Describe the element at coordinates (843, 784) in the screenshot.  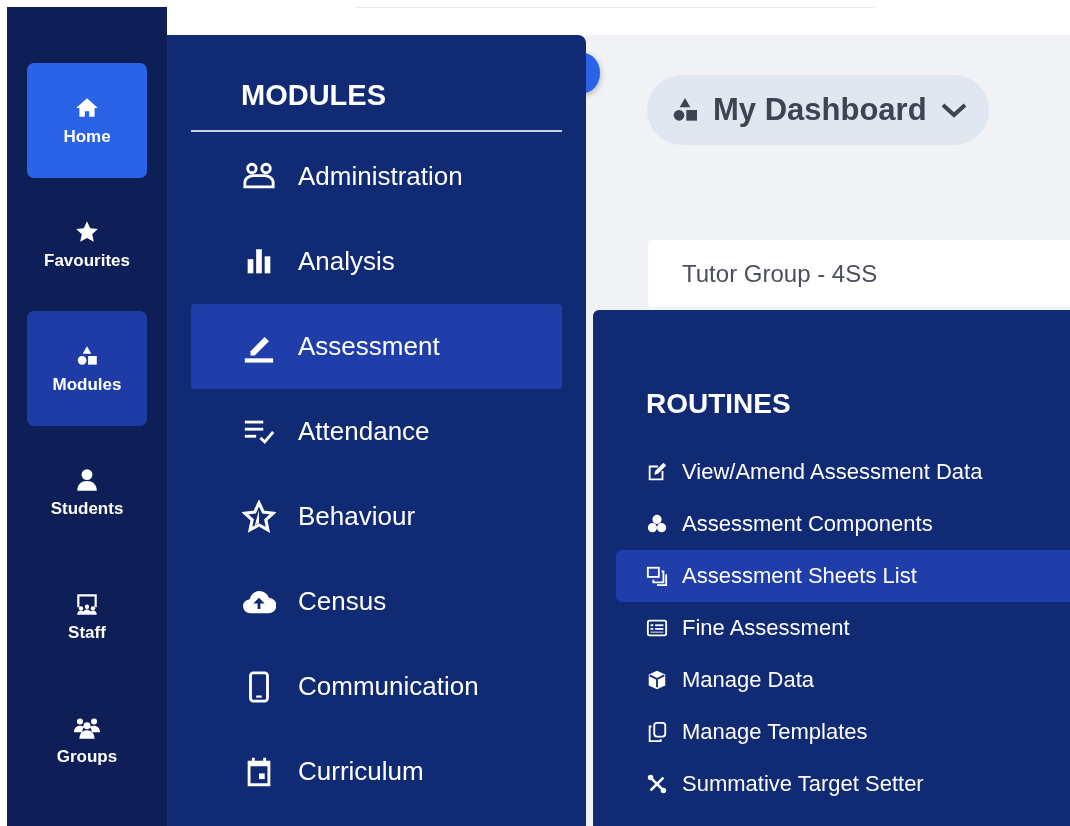
I see `routine-menu-item: Summative Target Setter` at that location.